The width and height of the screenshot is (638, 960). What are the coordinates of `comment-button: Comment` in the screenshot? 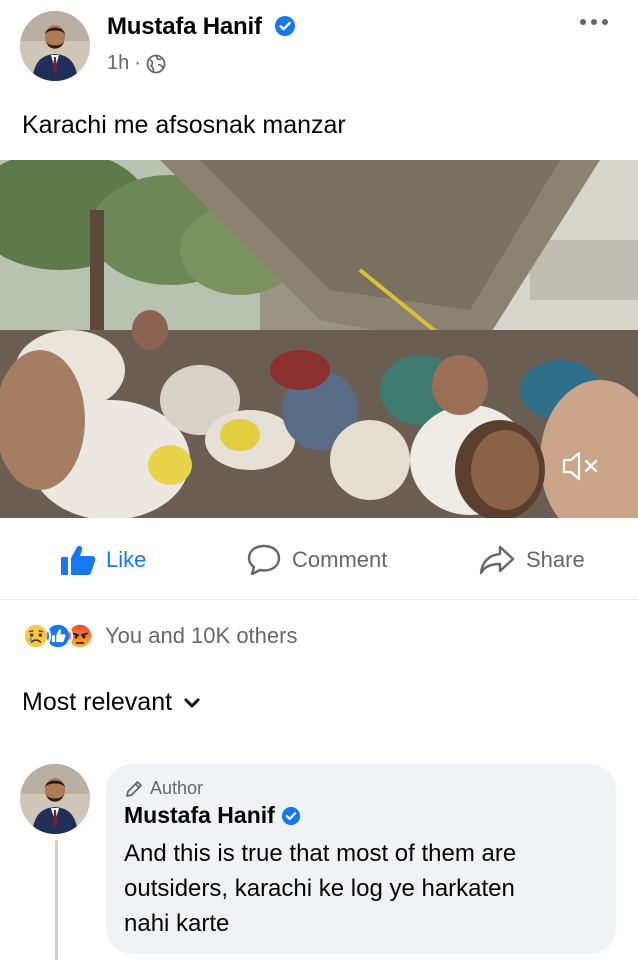 It's located at (316, 560).